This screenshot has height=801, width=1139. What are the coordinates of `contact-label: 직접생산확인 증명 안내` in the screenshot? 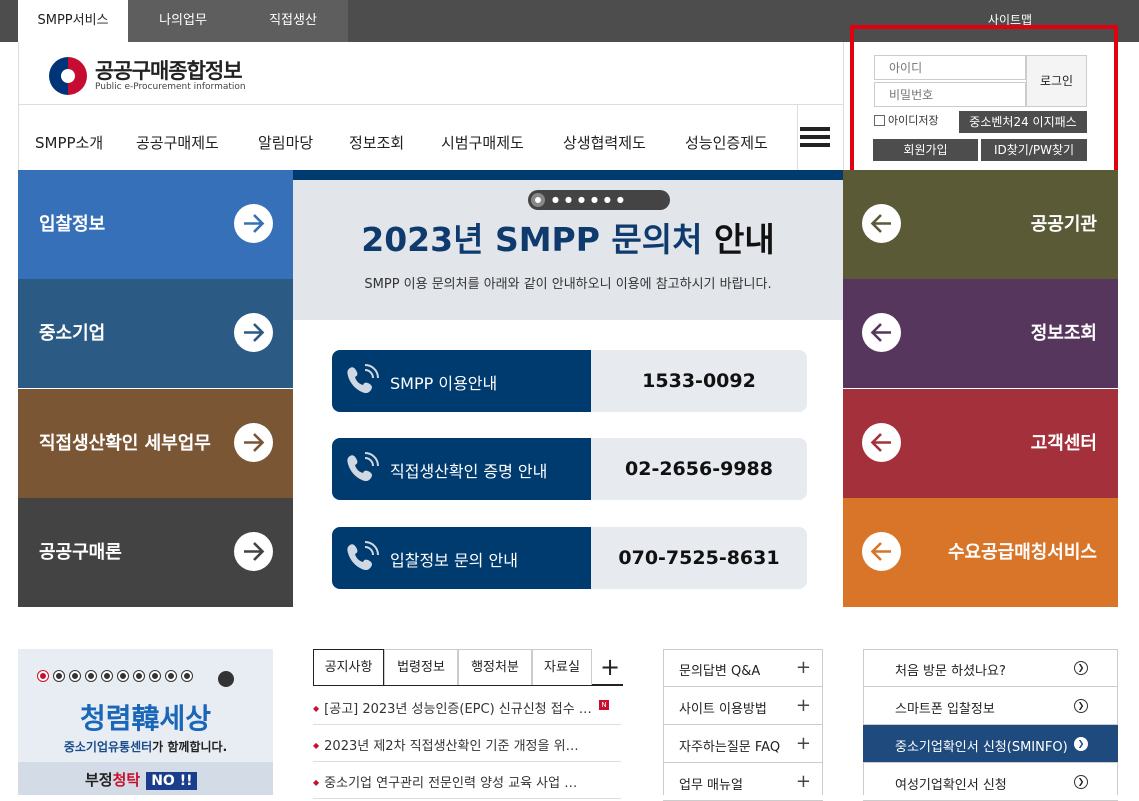 It's located at (469, 471).